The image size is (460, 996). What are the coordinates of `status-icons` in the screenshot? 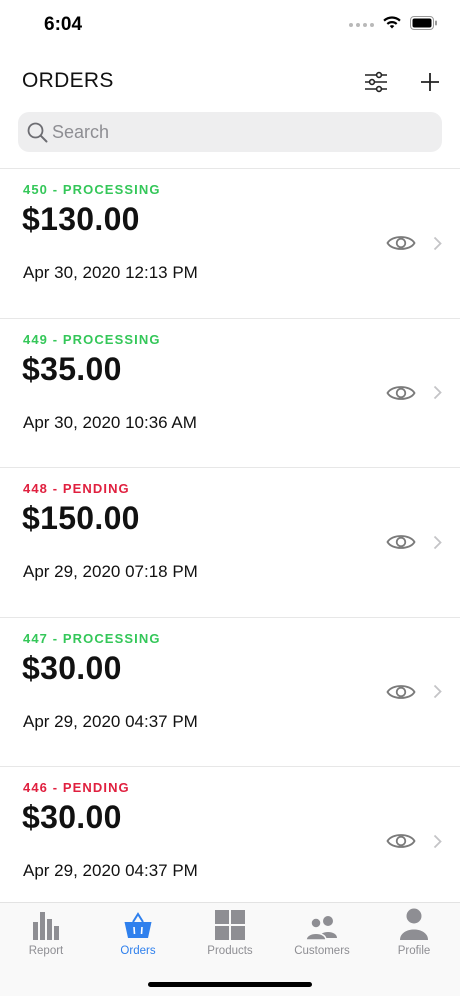 It's located at (393, 25).